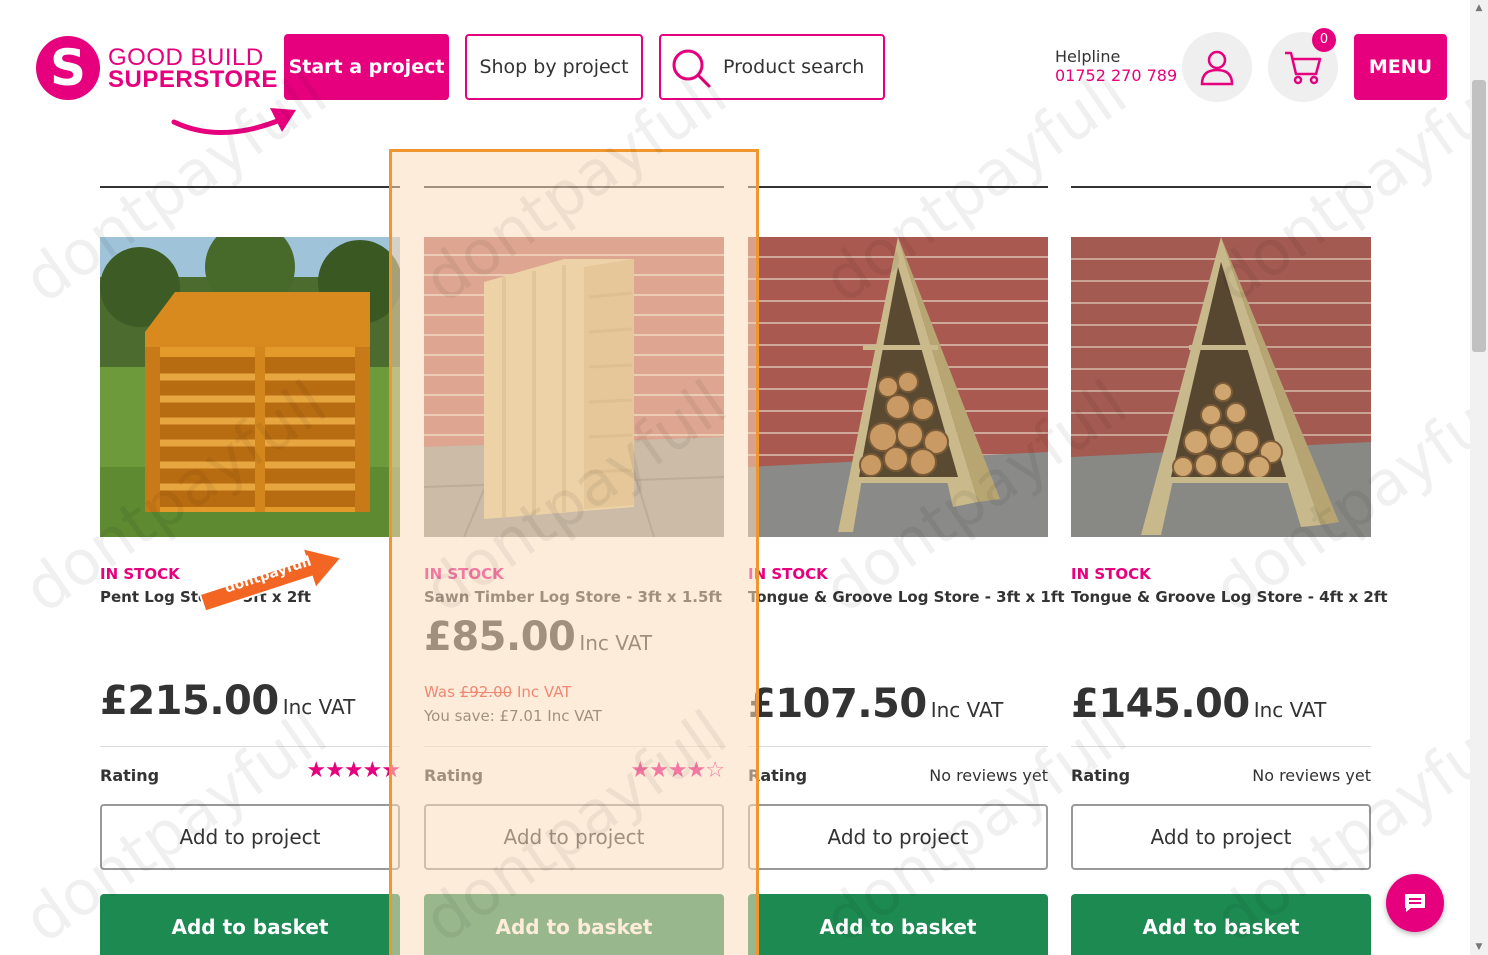  I want to click on product-price: £107.50 Inc VAT, so click(875, 704).